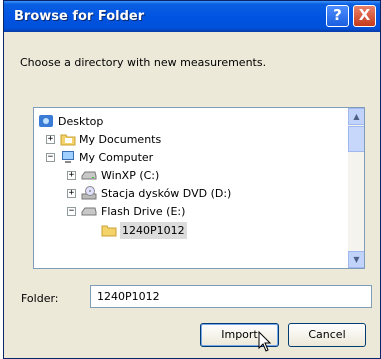 The width and height of the screenshot is (381, 359). Describe the element at coordinates (189, 211) in the screenshot. I see `tree-item-flash-drive-e: − Flash Drive (E:)` at that location.